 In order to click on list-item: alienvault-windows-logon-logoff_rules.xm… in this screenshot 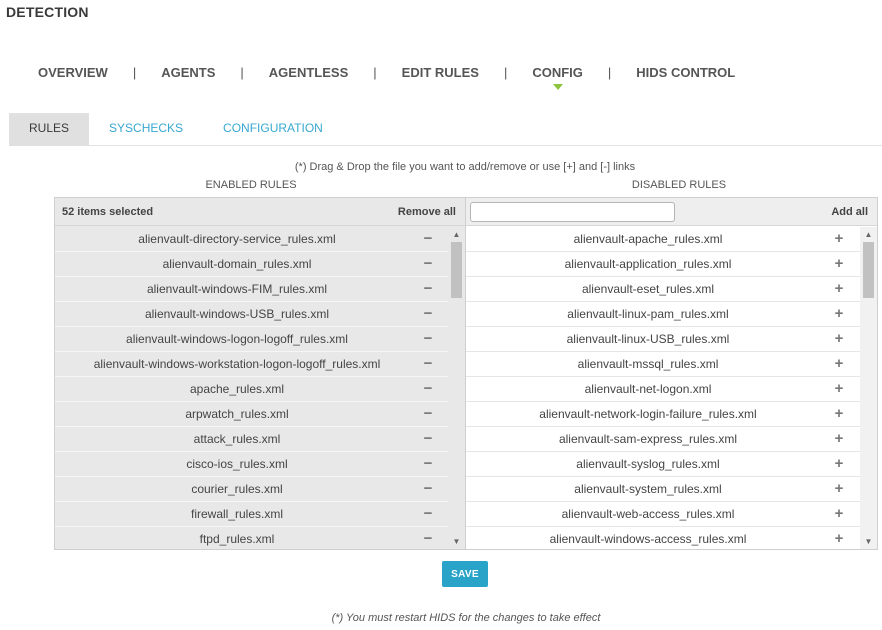, I will do `click(252, 339)`.